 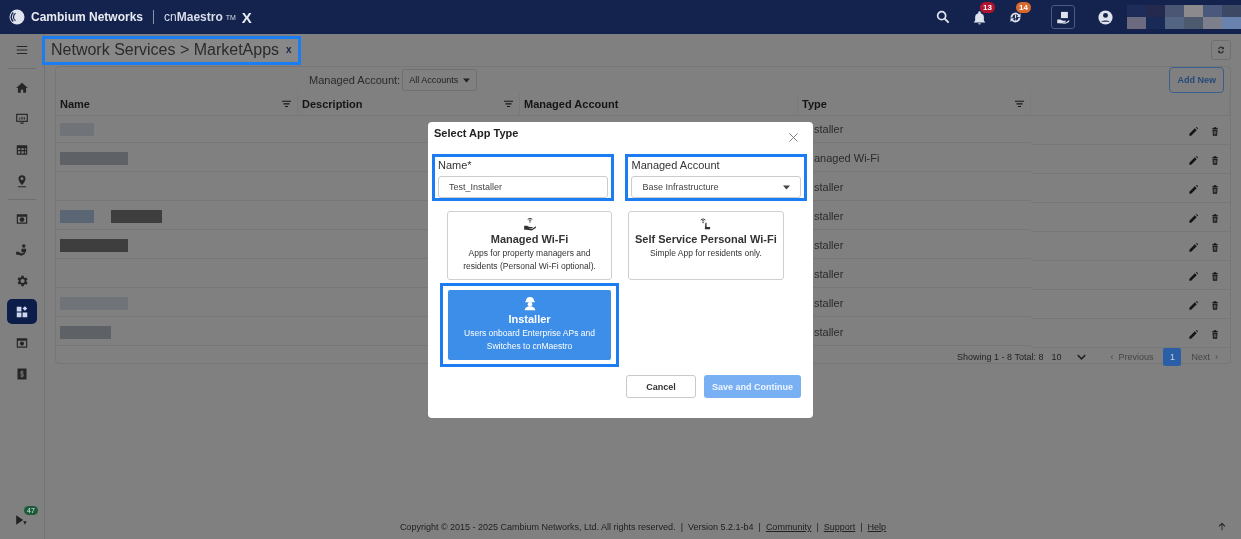 What do you see at coordinates (440, 80) in the screenshot?
I see `account-dropdown: All Accounts` at bounding box center [440, 80].